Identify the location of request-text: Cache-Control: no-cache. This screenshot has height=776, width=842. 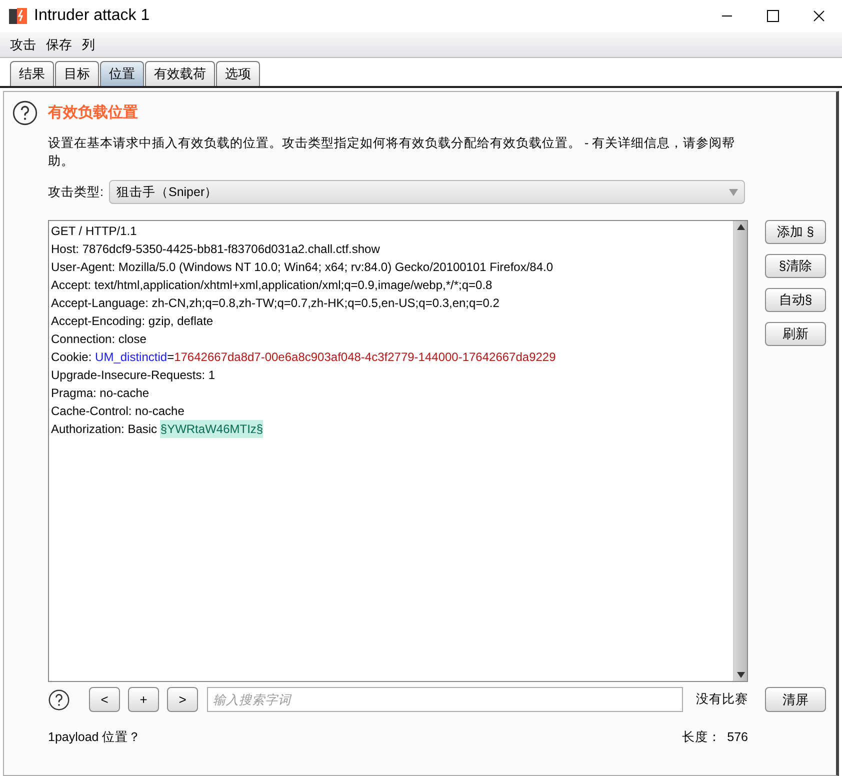
(117, 411).